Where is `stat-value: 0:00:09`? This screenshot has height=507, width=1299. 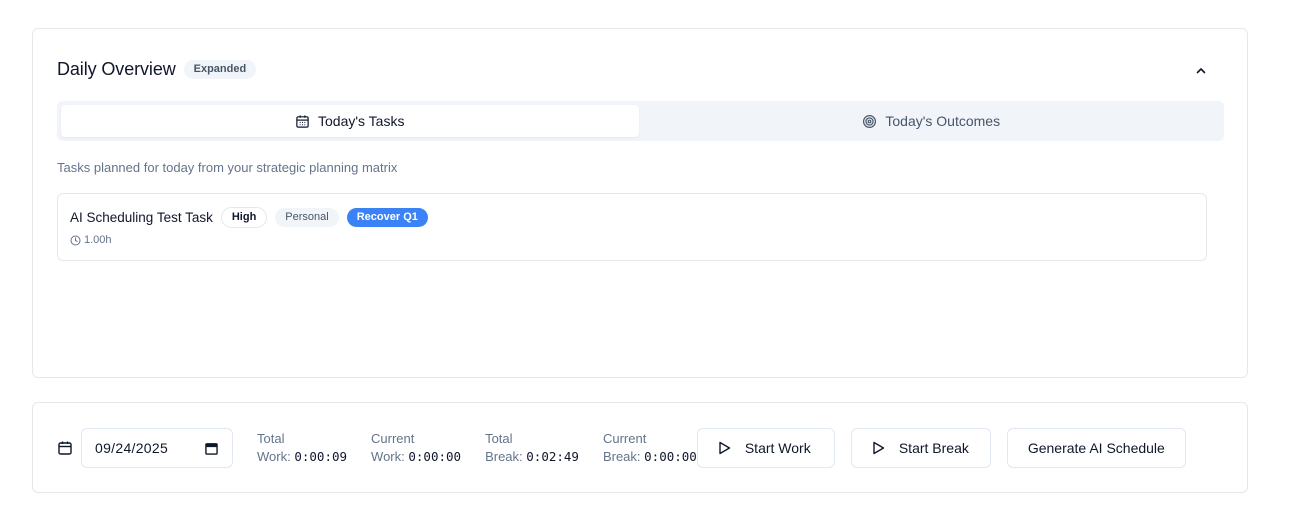 stat-value: 0:00:09 is located at coordinates (321, 456).